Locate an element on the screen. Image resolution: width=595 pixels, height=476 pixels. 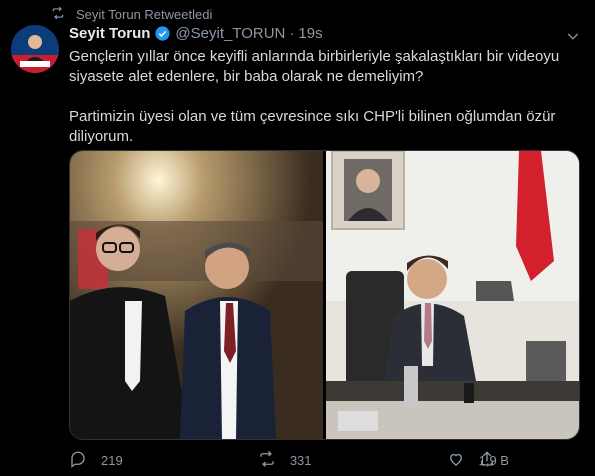
more-options-chevron-icon is located at coordinates (573, 38).